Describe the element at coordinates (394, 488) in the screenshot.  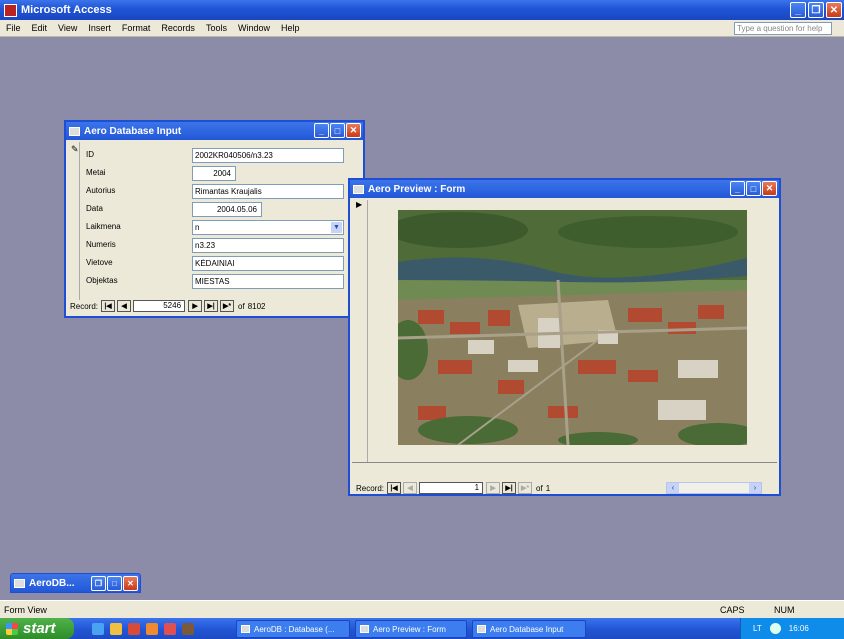
I see `preview-first-record-button: |◀` at that location.